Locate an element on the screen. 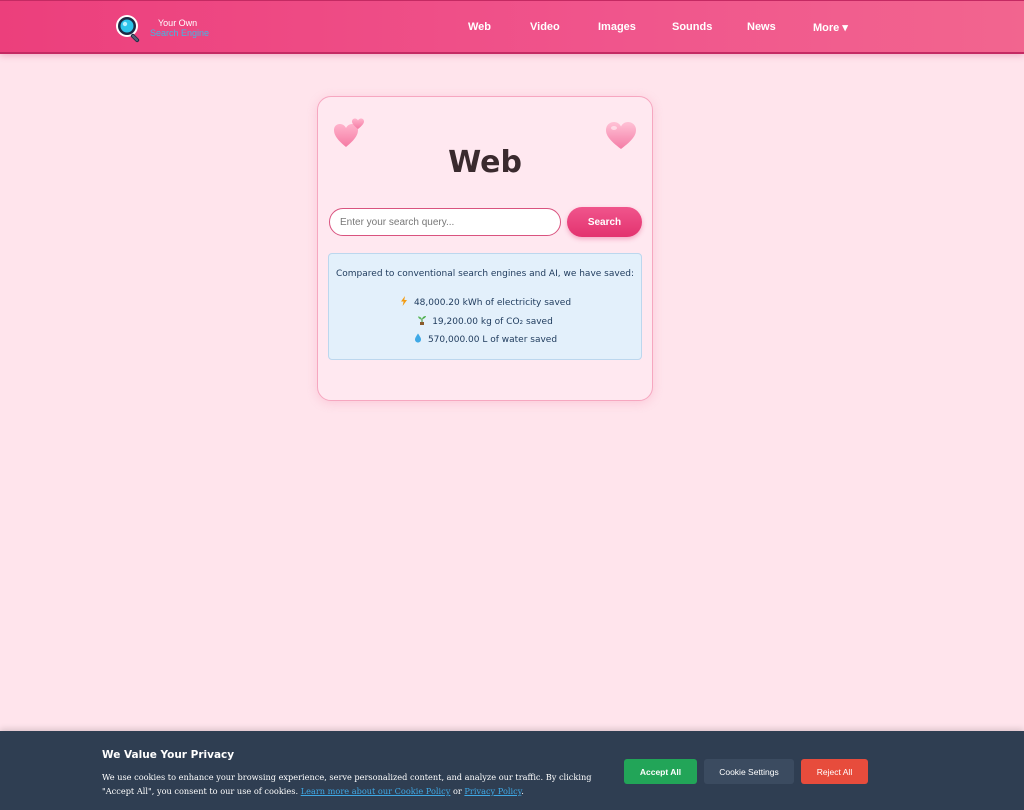  savings-electricity-text: 48,000.20 kWh of electricity saved is located at coordinates (492, 303).